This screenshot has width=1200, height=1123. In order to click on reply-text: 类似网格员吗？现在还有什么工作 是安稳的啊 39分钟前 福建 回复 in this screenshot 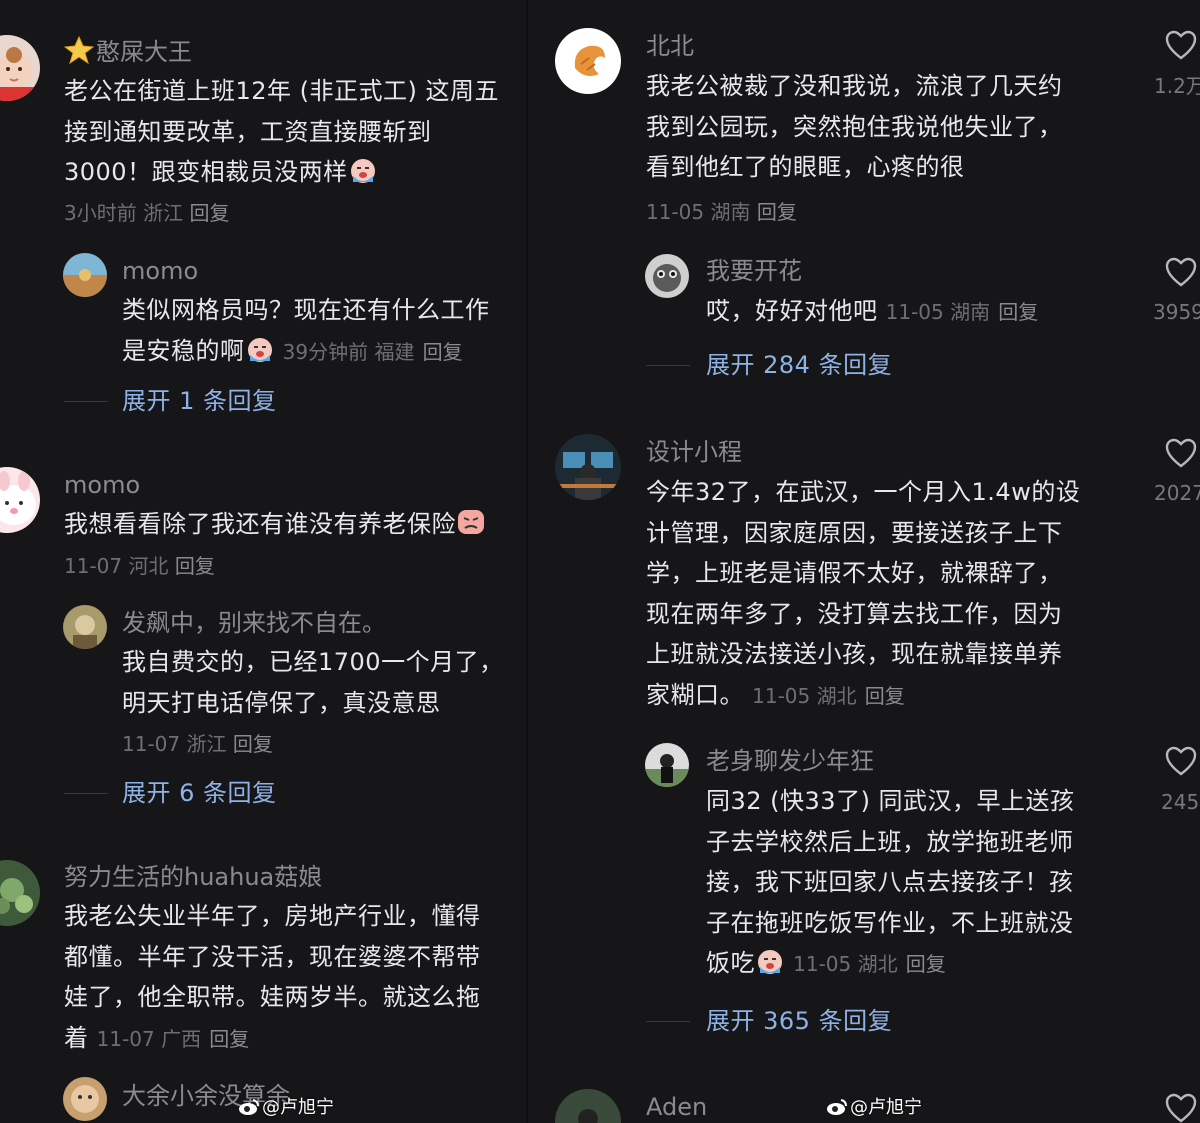, I will do `click(306, 330)`.